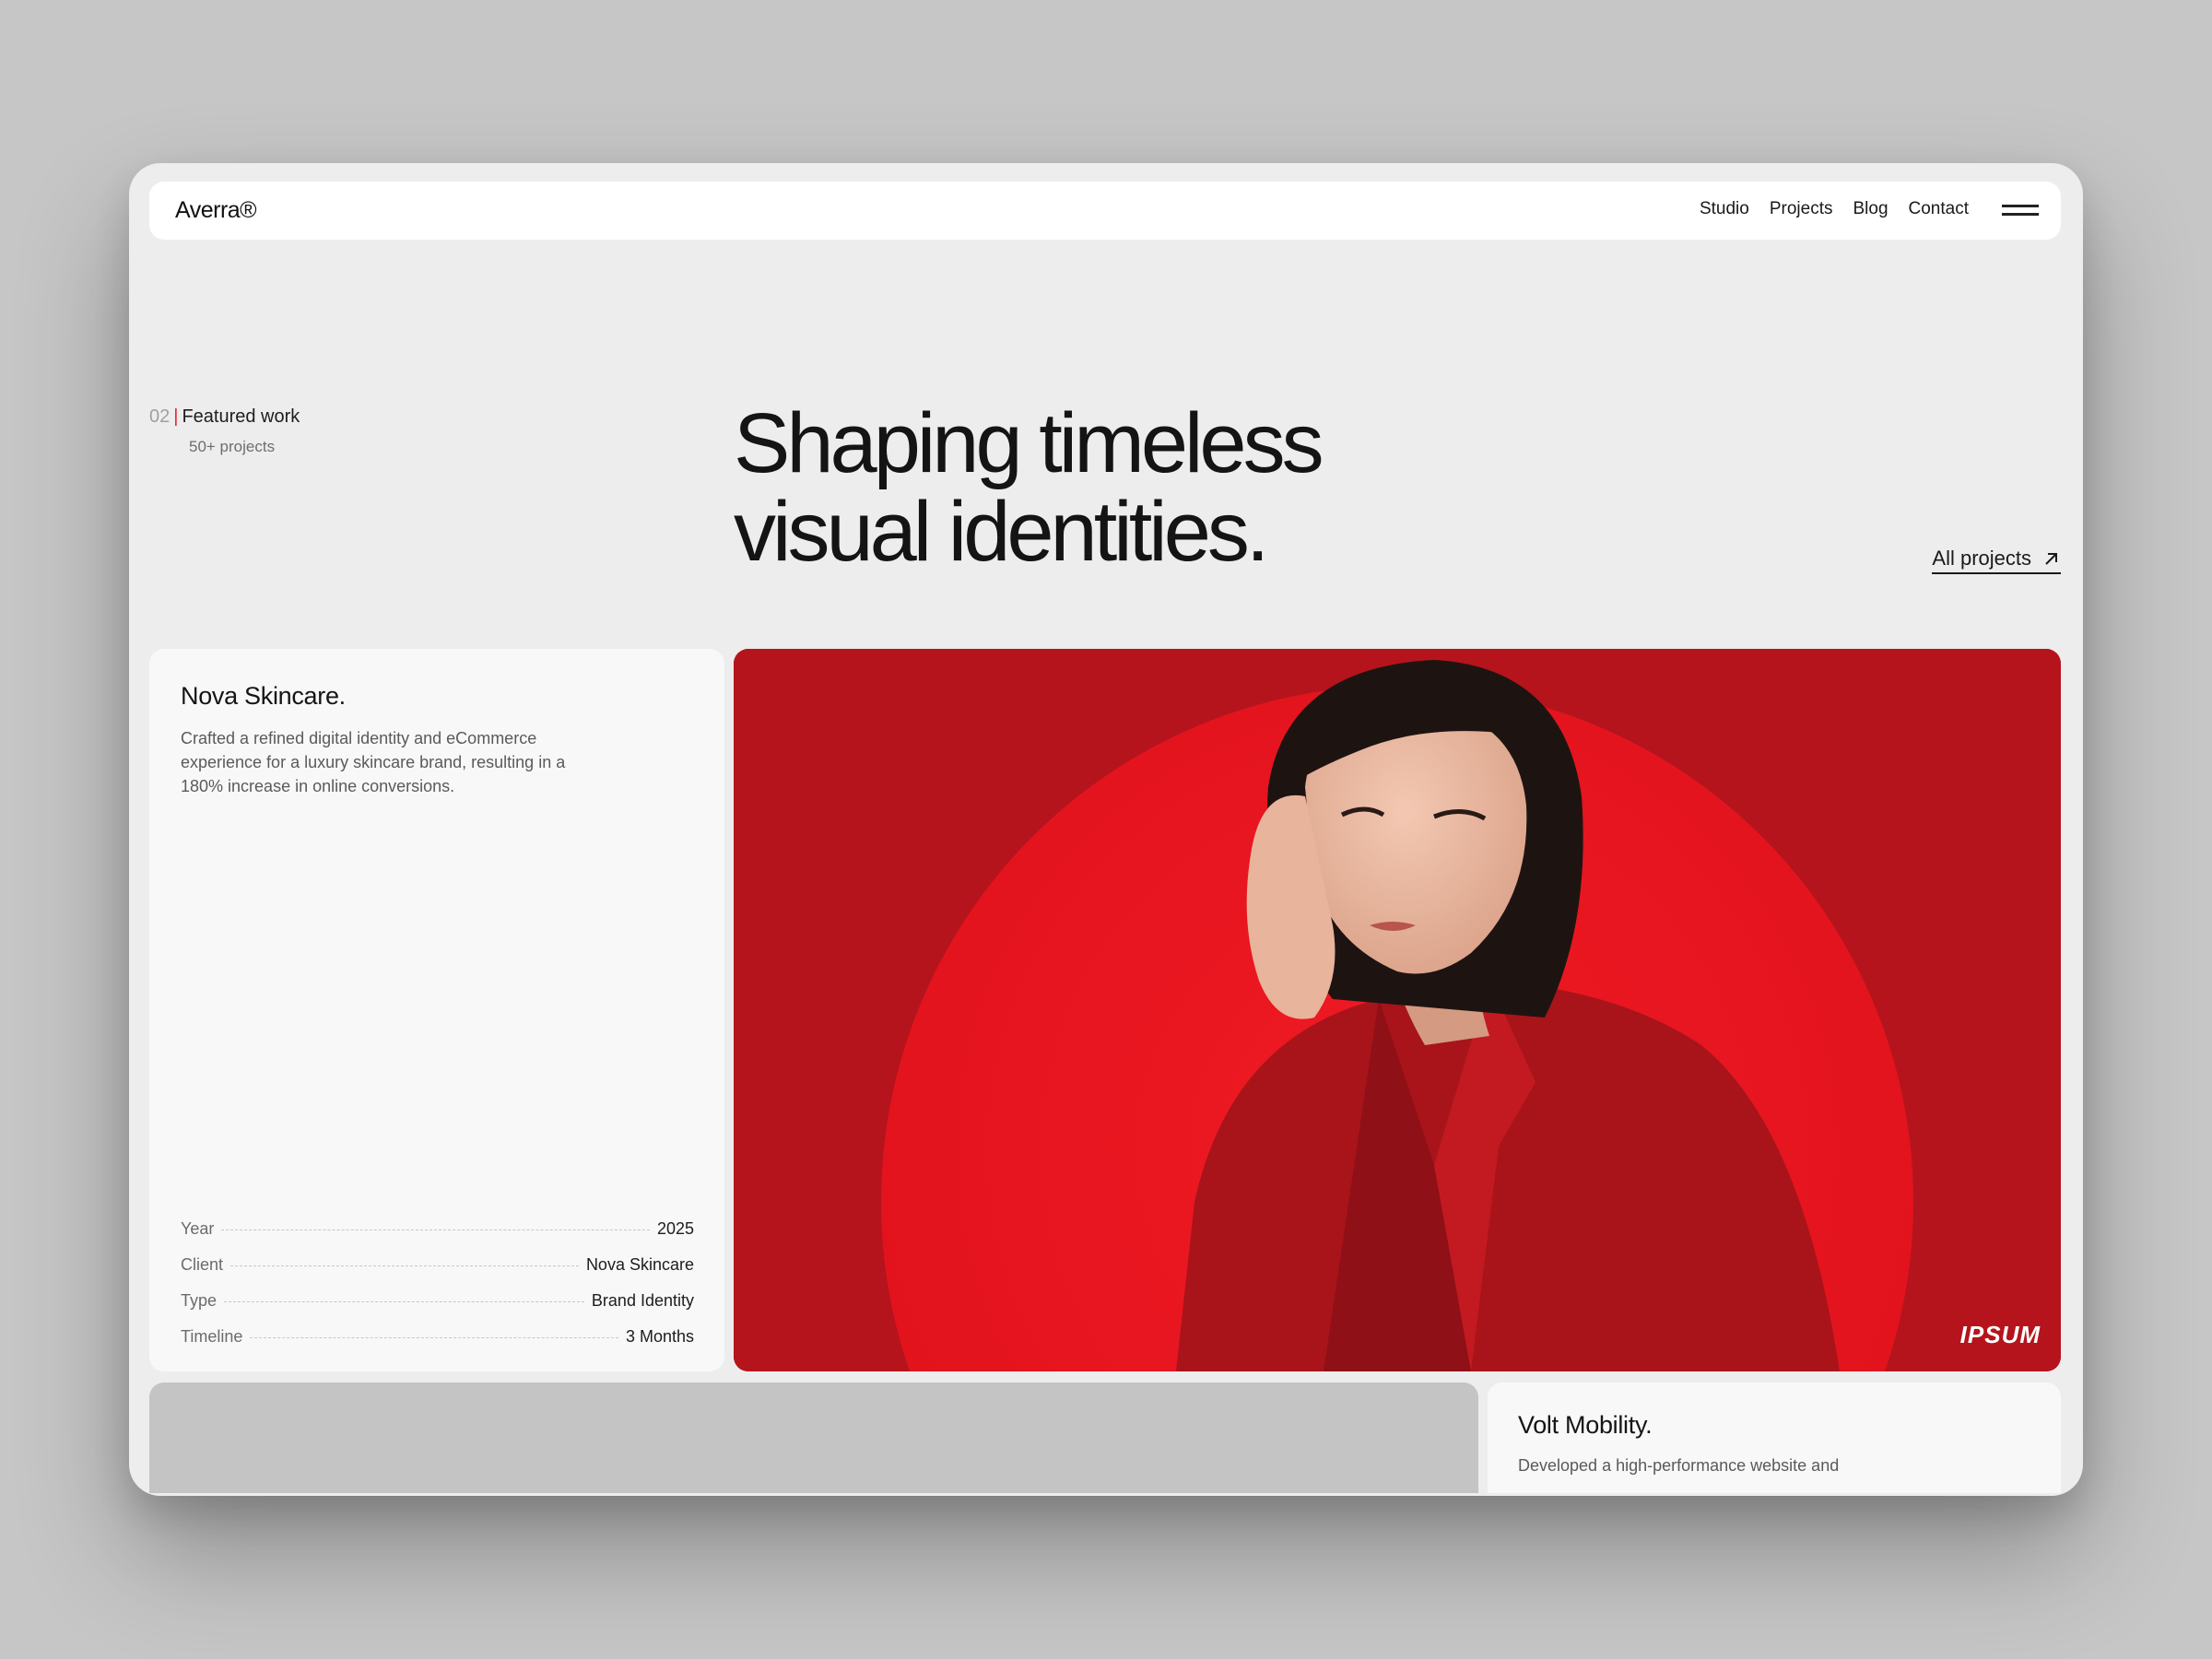 This screenshot has width=2212, height=1659. I want to click on page-headline: Shaping timeless visual identities., so click(1130, 487).